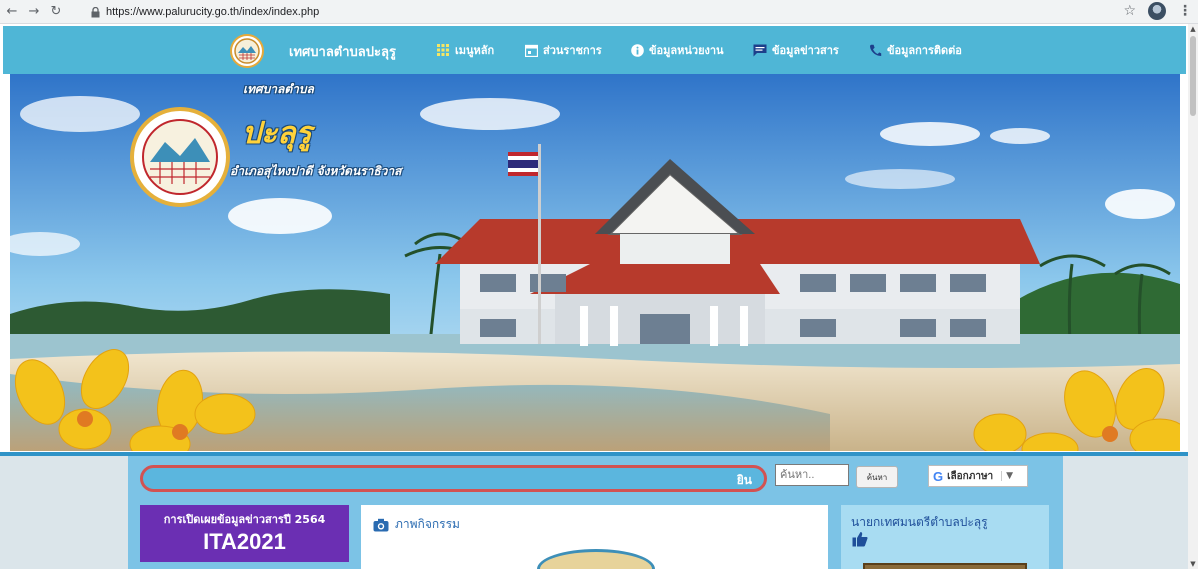  I want to click on search-button: ค้นหา, so click(877, 477).